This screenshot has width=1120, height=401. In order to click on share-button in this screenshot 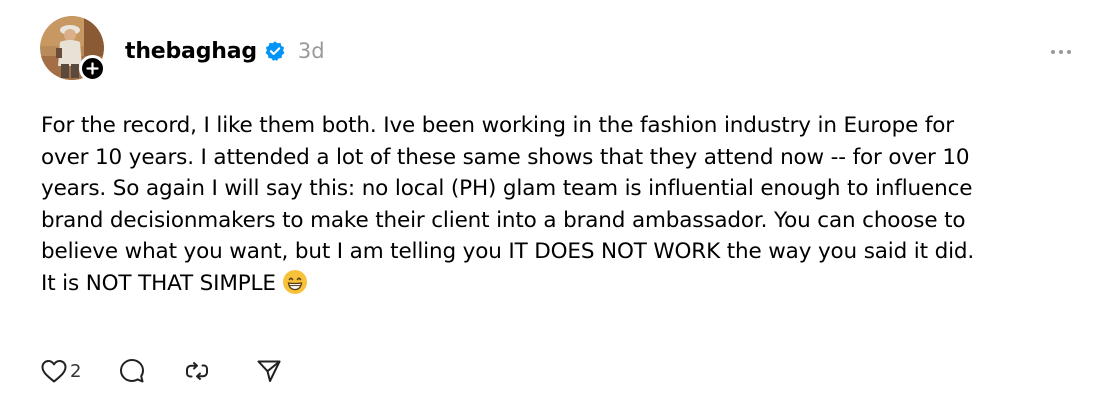, I will do `click(269, 371)`.